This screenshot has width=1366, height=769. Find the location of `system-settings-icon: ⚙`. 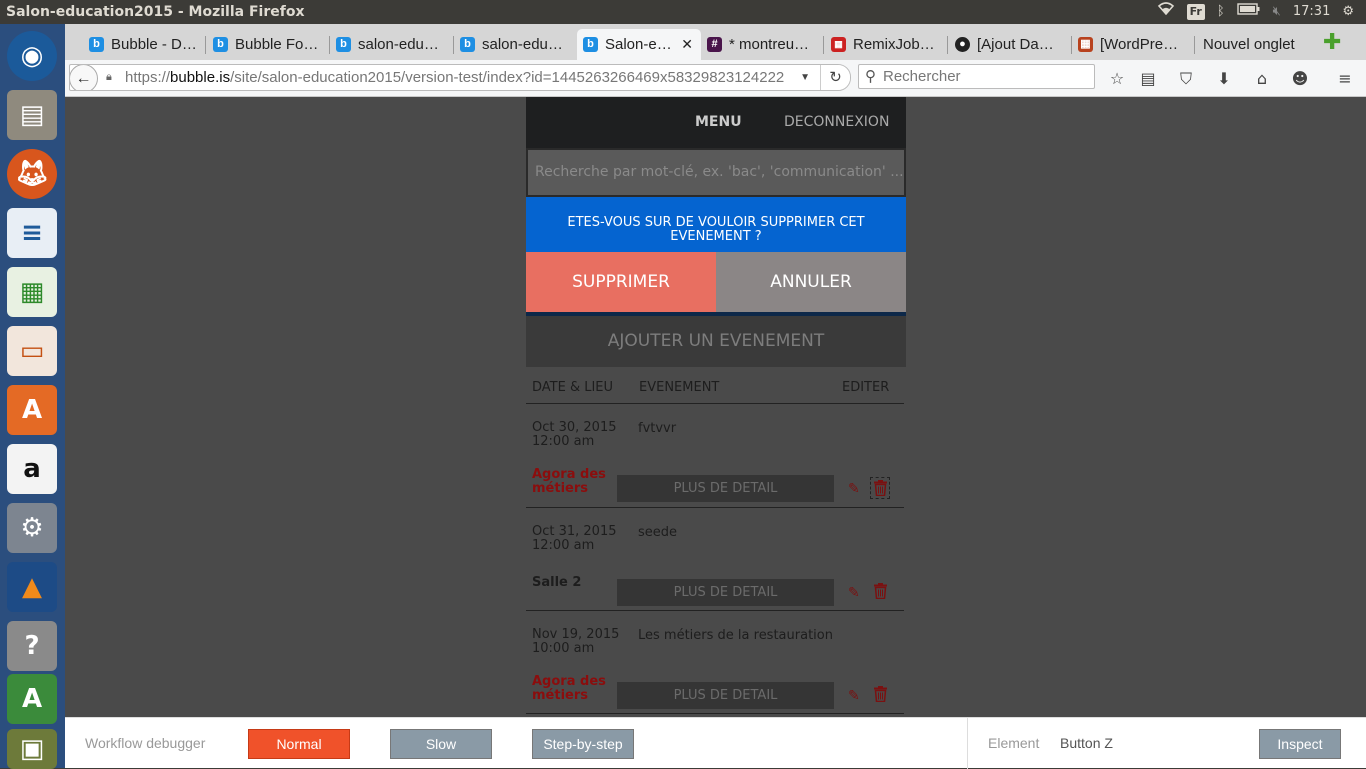

system-settings-icon: ⚙ is located at coordinates (32, 528).